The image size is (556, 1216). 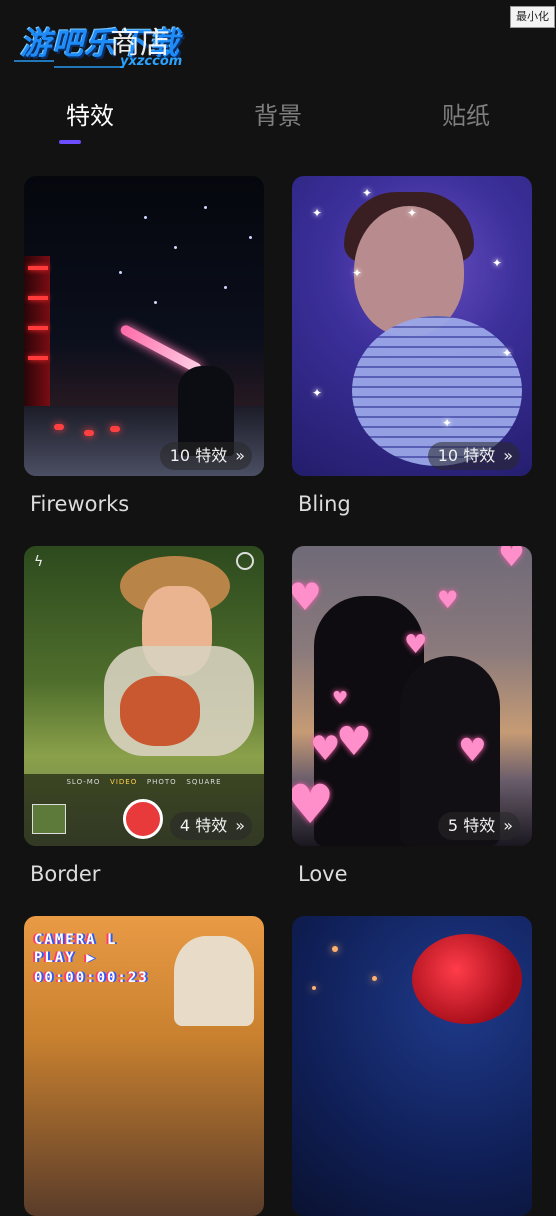 What do you see at coordinates (204, 782) in the screenshot?
I see `camera-mode: SQUARE` at bounding box center [204, 782].